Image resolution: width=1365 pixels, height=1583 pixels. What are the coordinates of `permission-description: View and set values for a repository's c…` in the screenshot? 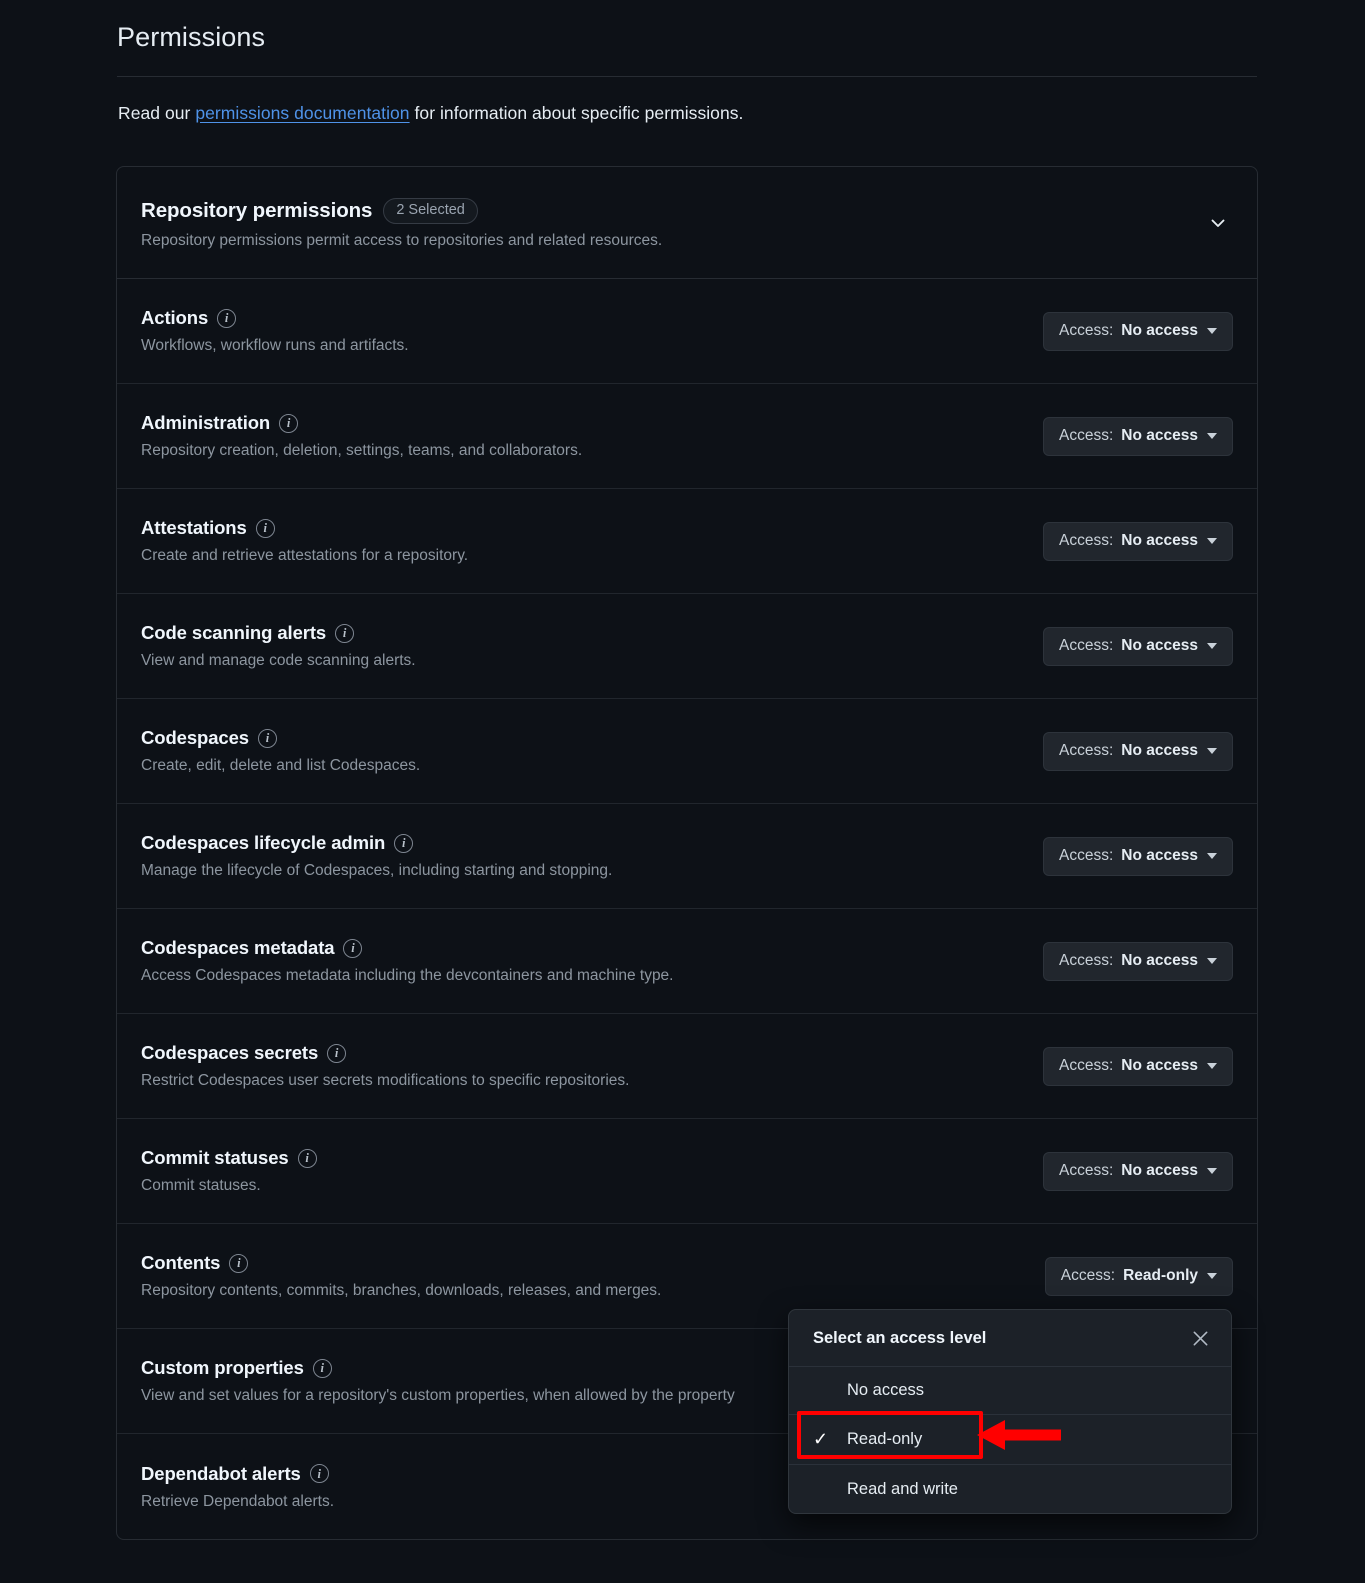 It's located at (438, 1396).